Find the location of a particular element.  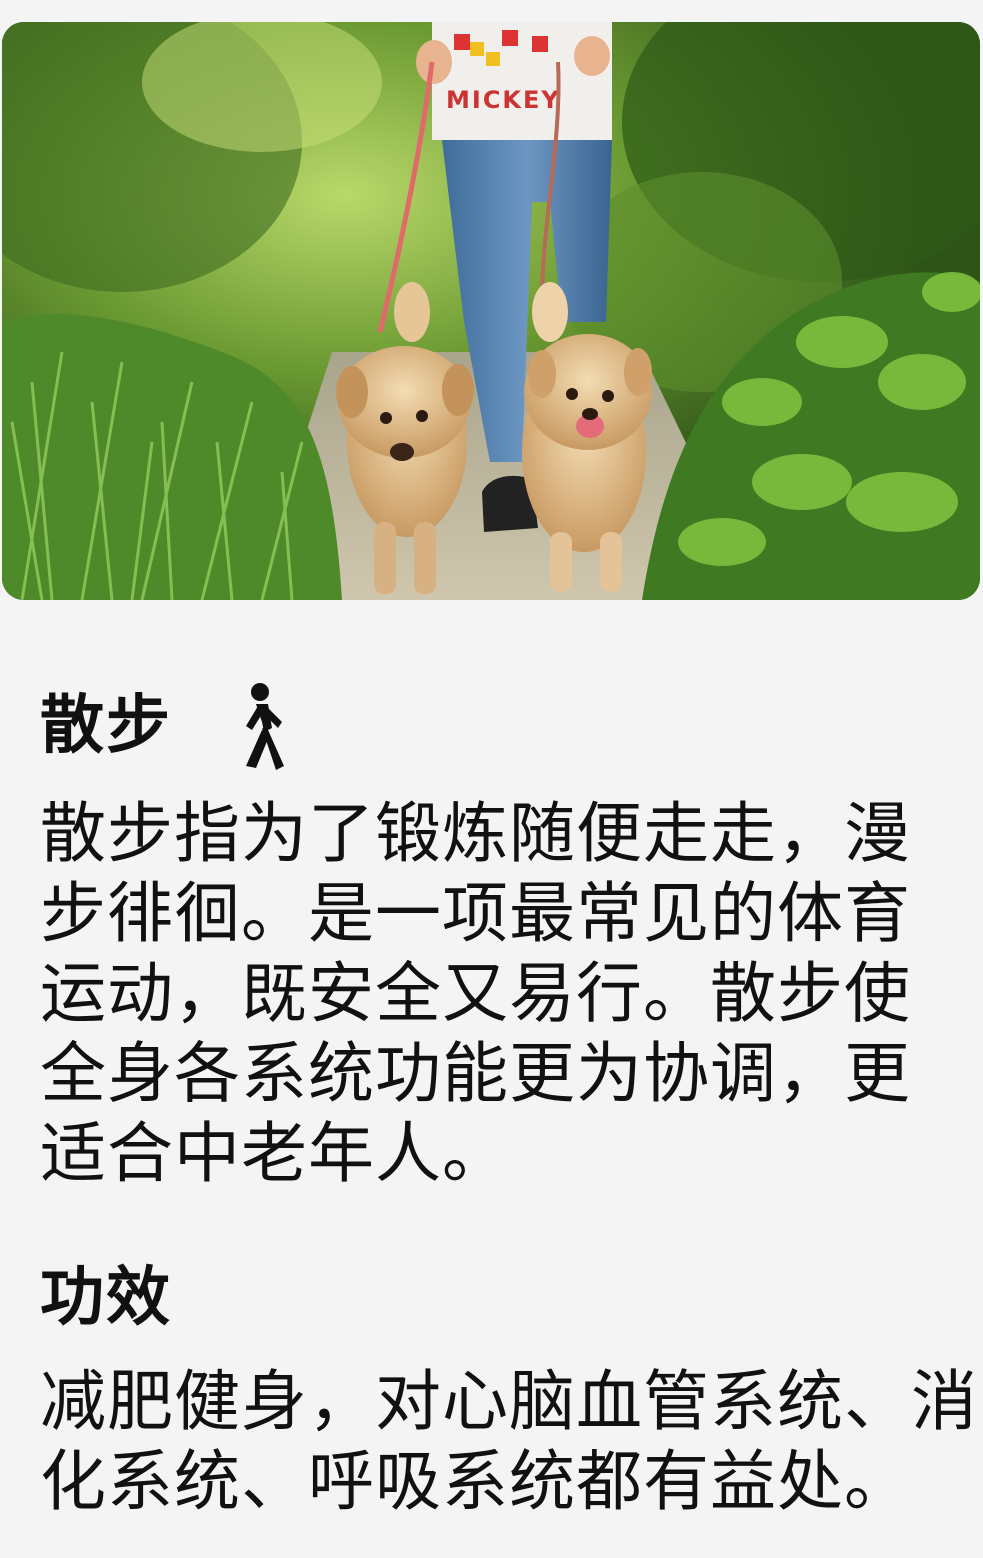

shirt-text: MICKEY is located at coordinates (503, 100).